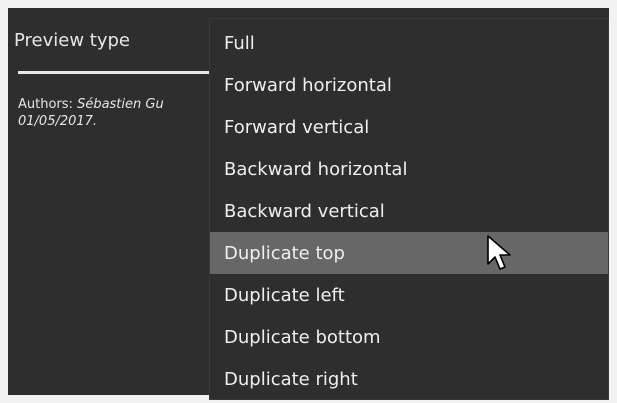 Image resolution: width=617 pixels, height=403 pixels. What do you see at coordinates (409, 43) in the screenshot?
I see `dropdown-item-full: Full` at bounding box center [409, 43].